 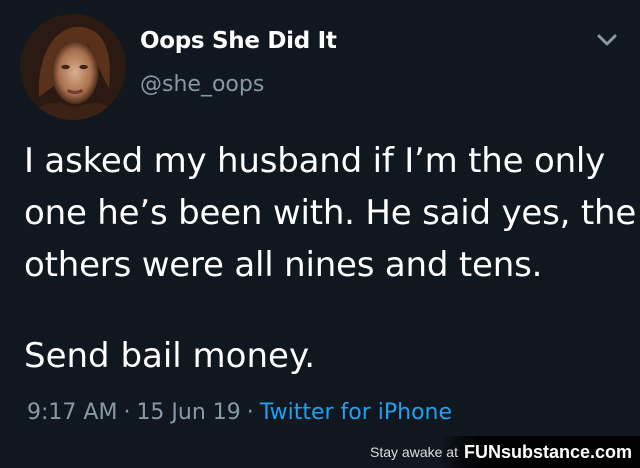 I want to click on avatar, so click(x=73, y=67).